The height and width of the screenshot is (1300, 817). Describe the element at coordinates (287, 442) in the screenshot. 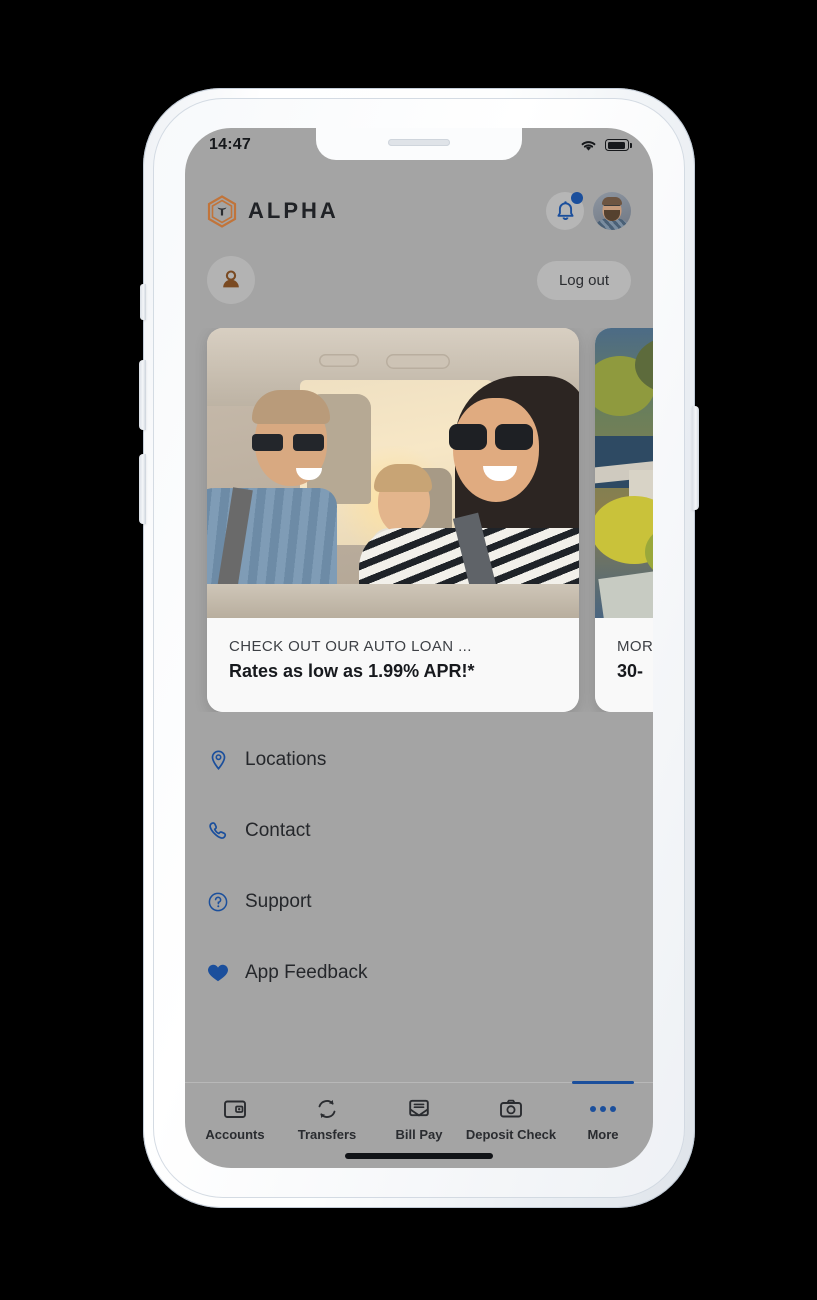

I see `man-sunglasses` at that location.